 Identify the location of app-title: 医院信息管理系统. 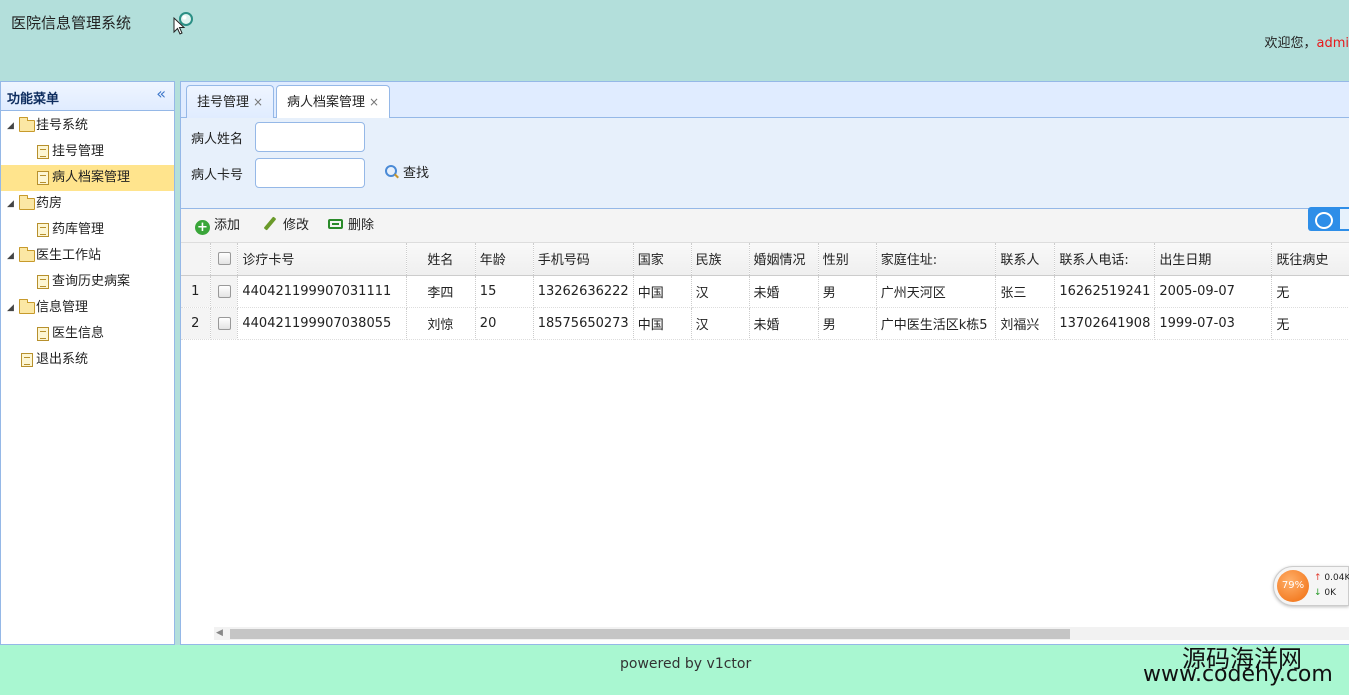
(71, 23).